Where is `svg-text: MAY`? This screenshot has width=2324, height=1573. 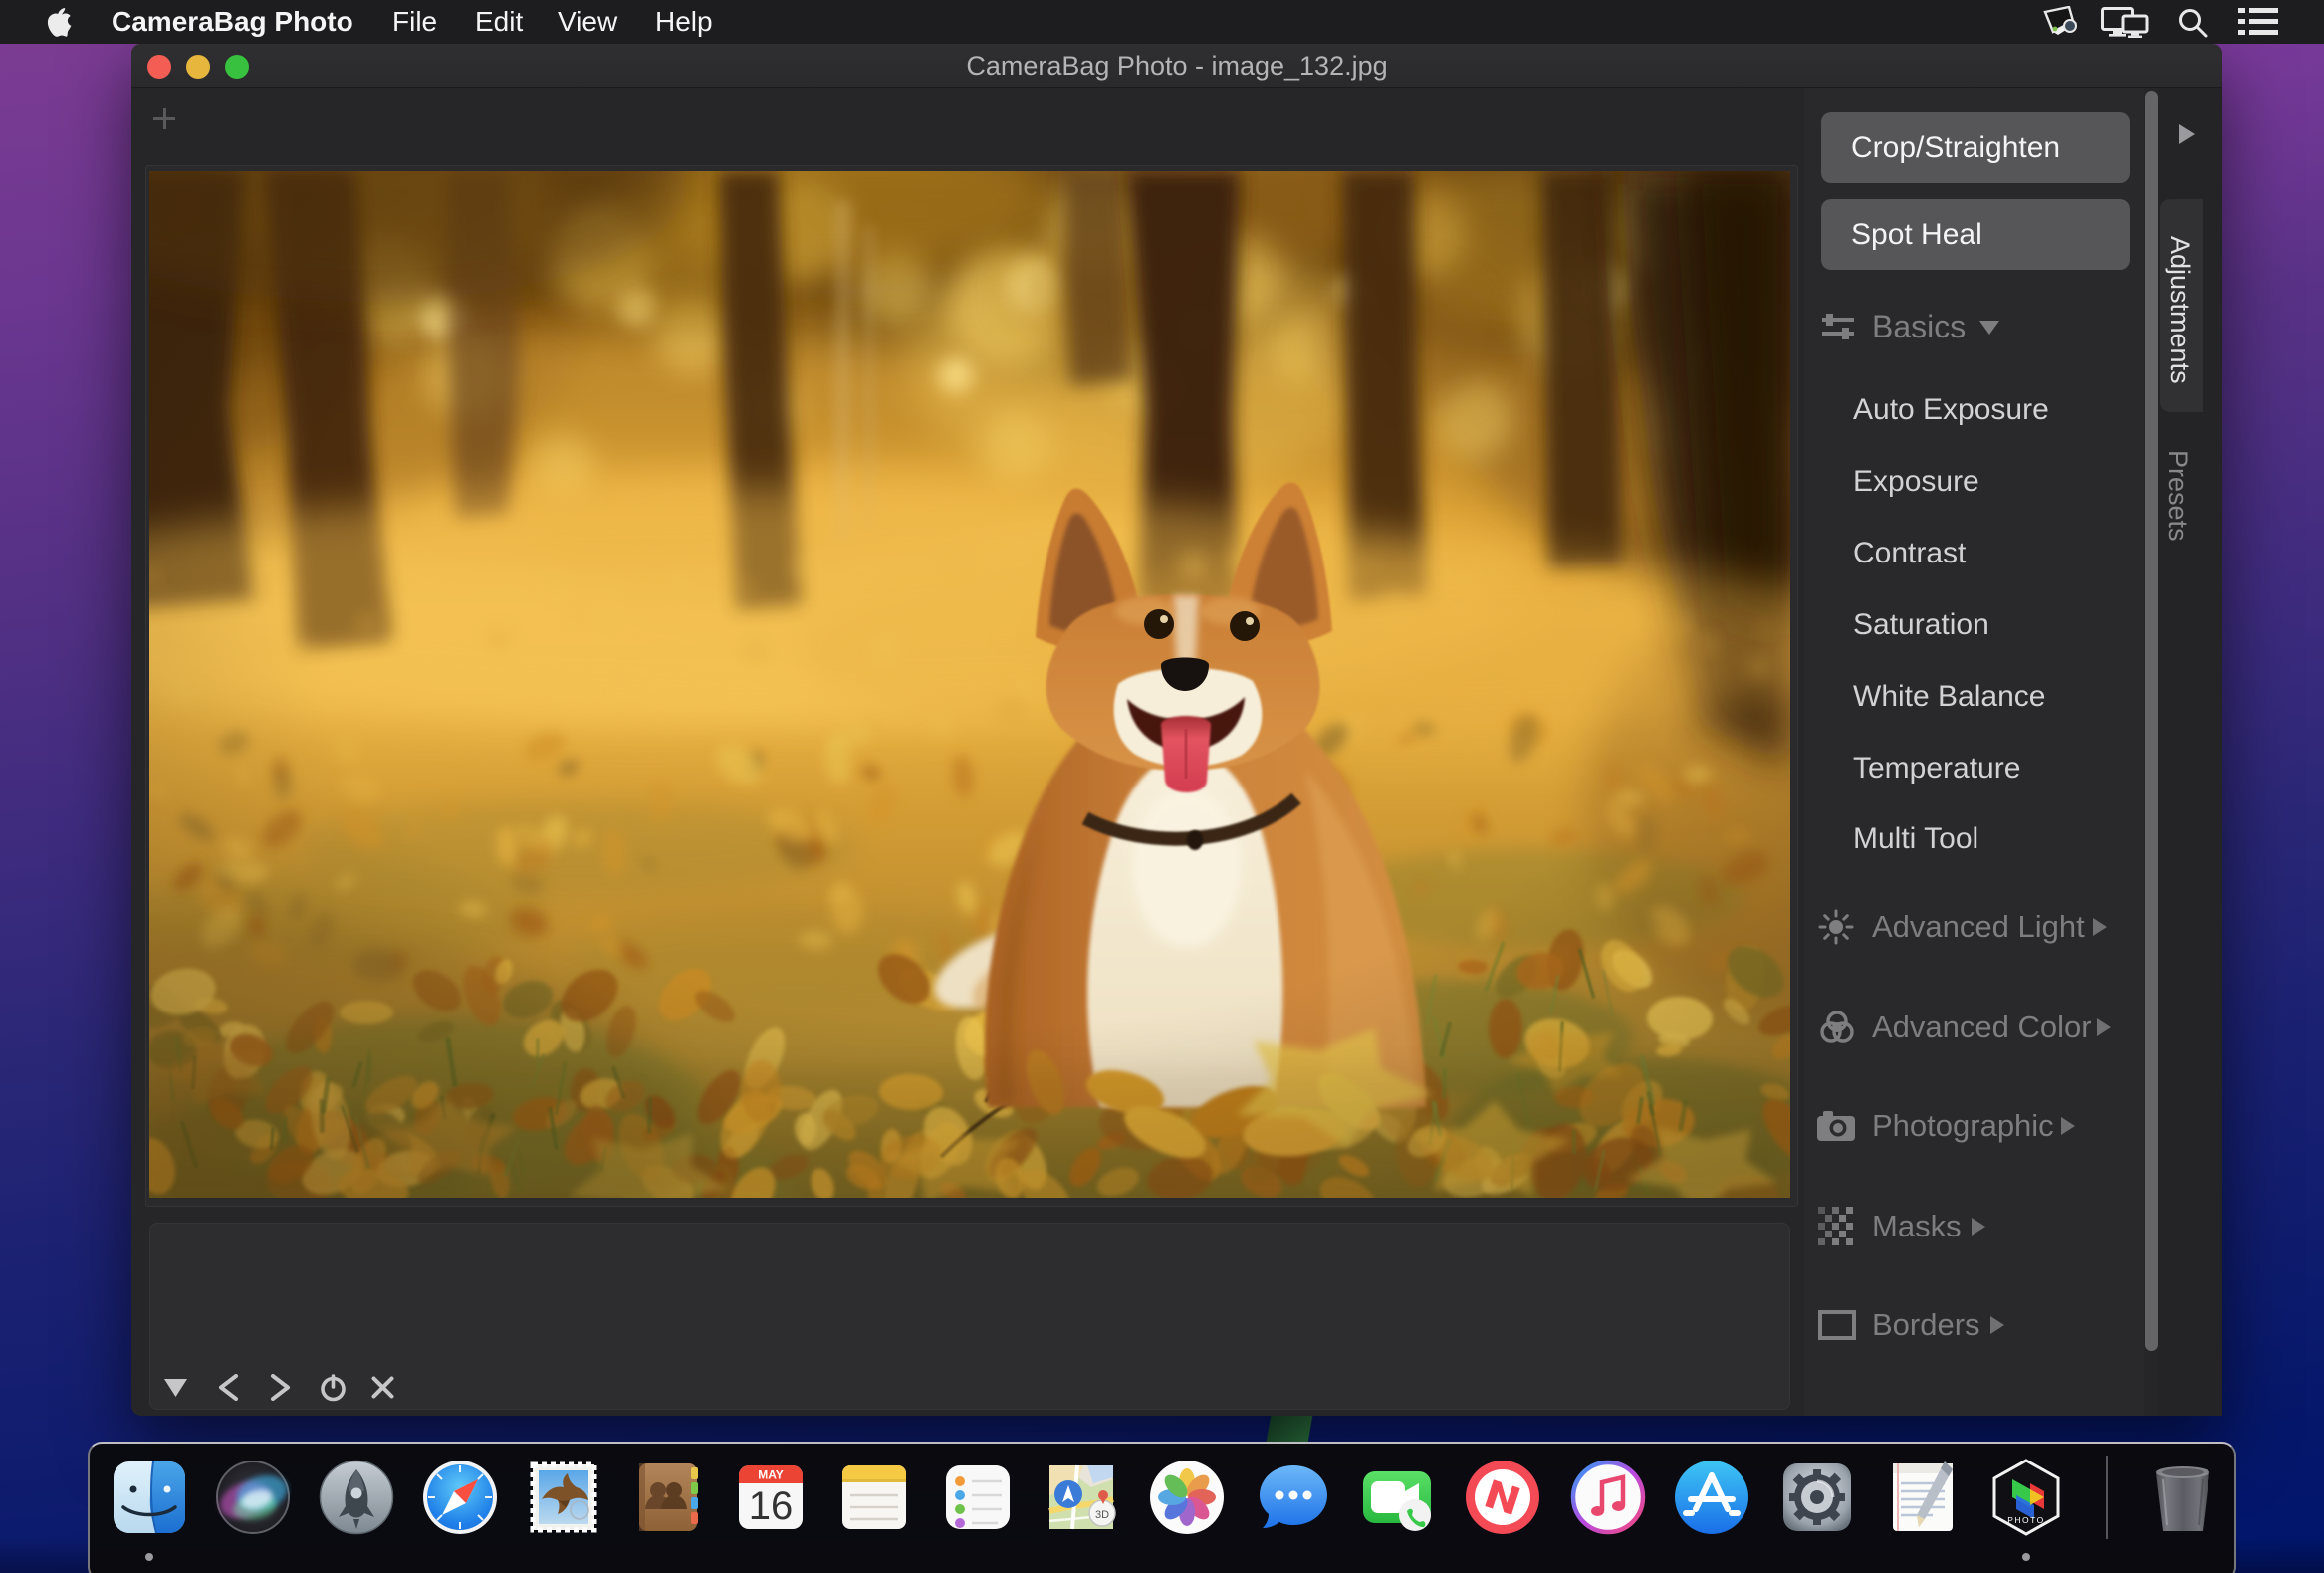 svg-text: MAY is located at coordinates (771, 1475).